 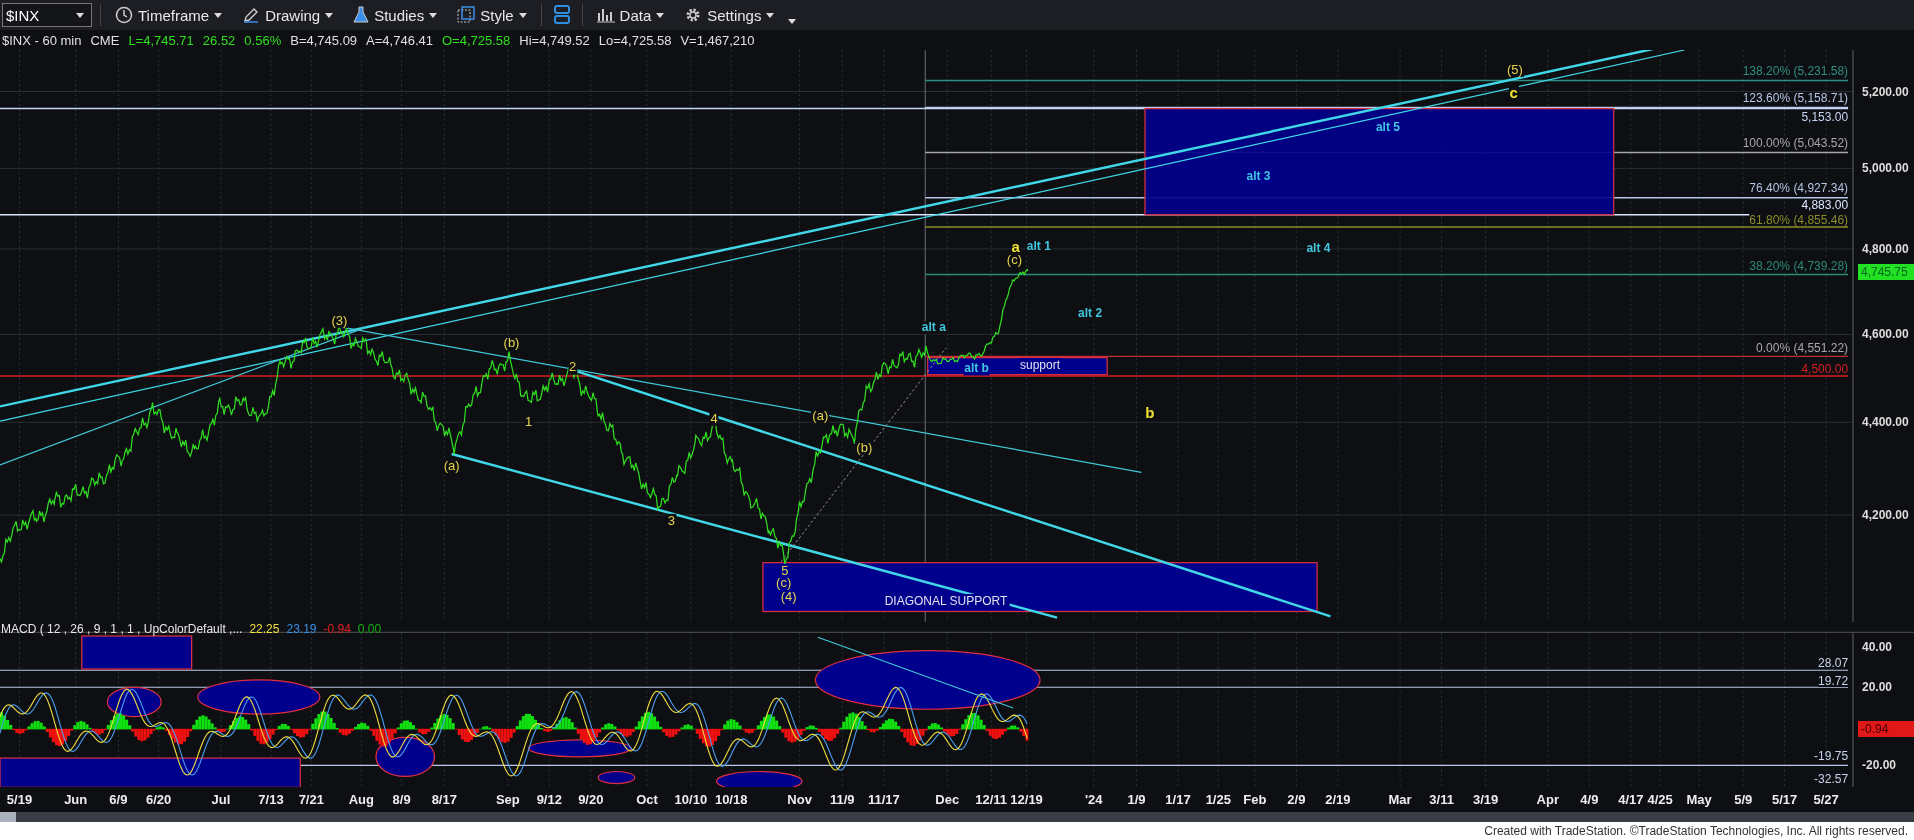 What do you see at coordinates (591, 799) in the screenshot?
I see `time-axis-label: 9/20` at bounding box center [591, 799].